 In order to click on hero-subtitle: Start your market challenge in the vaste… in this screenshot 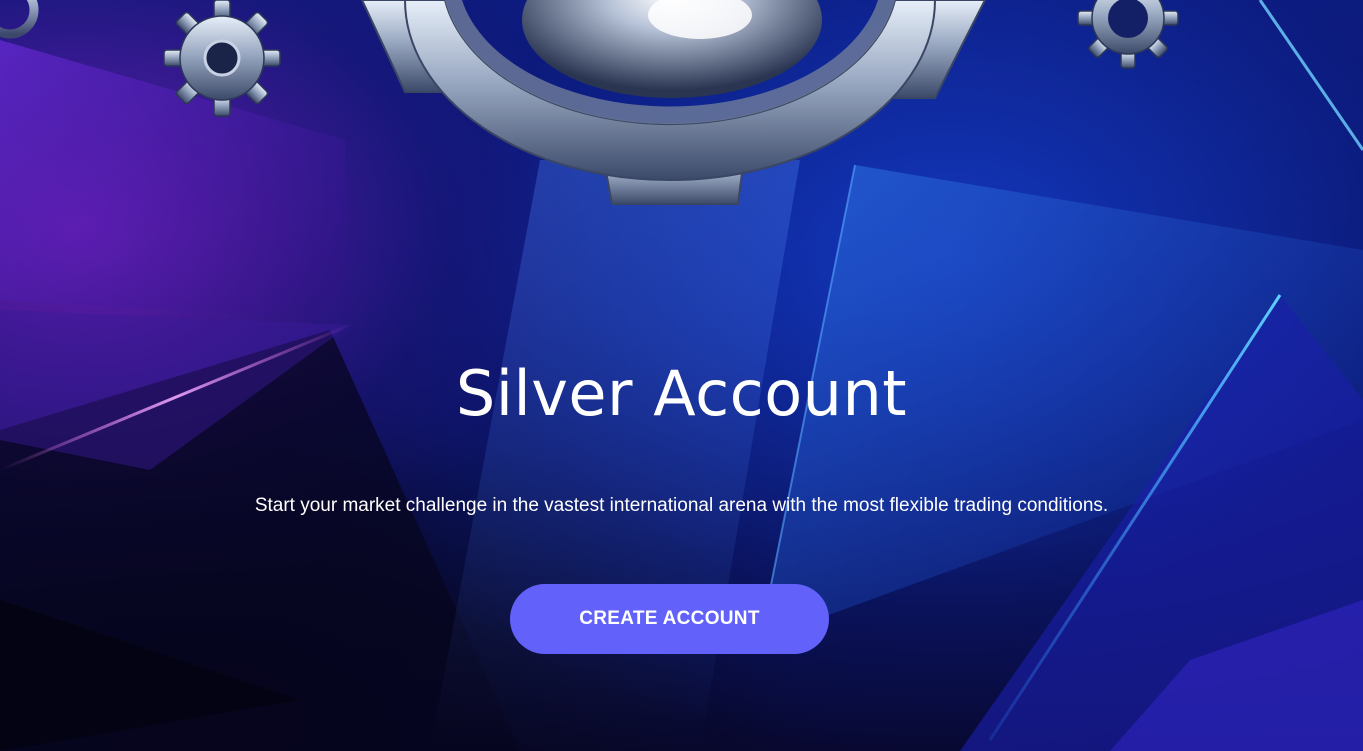, I will do `click(681, 505)`.